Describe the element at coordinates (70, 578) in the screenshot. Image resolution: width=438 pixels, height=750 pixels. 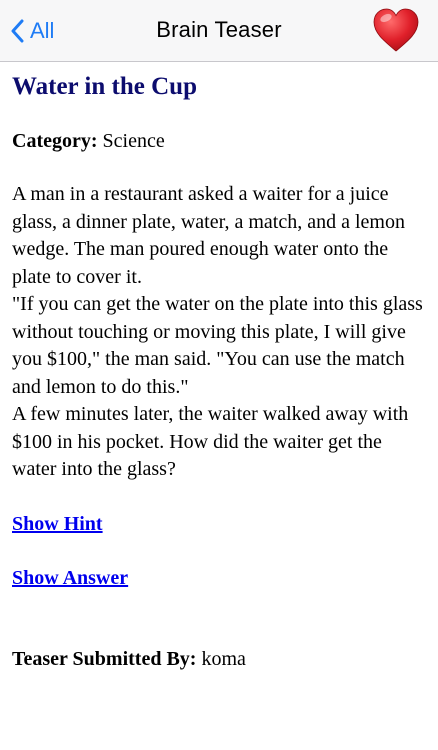
I see `show-answer-link: Show Answer` at that location.